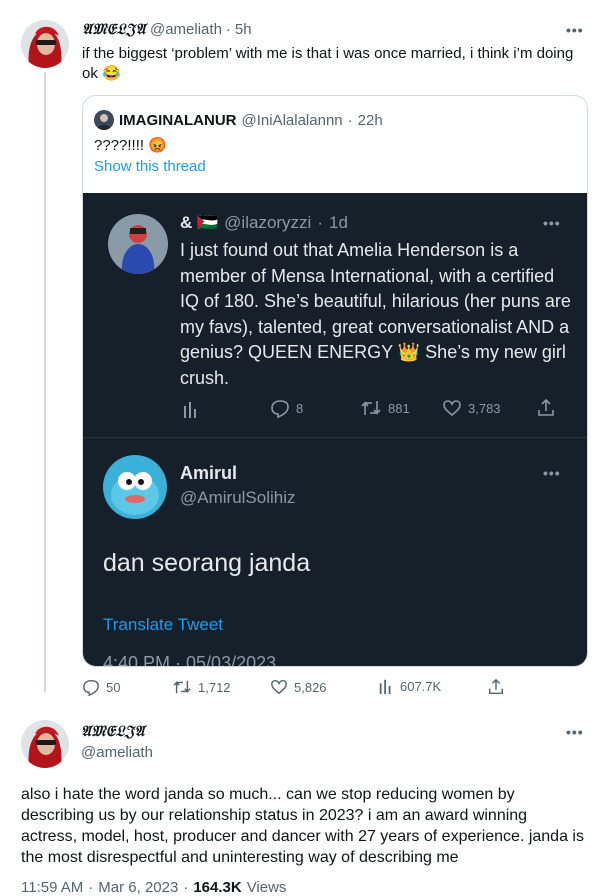  Describe the element at coordinates (243, 29) in the screenshot. I see `timestamp: 5h` at that location.